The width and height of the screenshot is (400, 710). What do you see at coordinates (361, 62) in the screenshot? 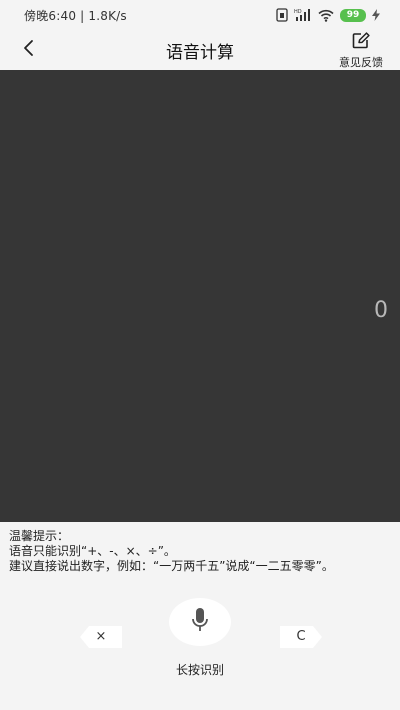
I see `feedback-label: 意见反馈` at bounding box center [361, 62].